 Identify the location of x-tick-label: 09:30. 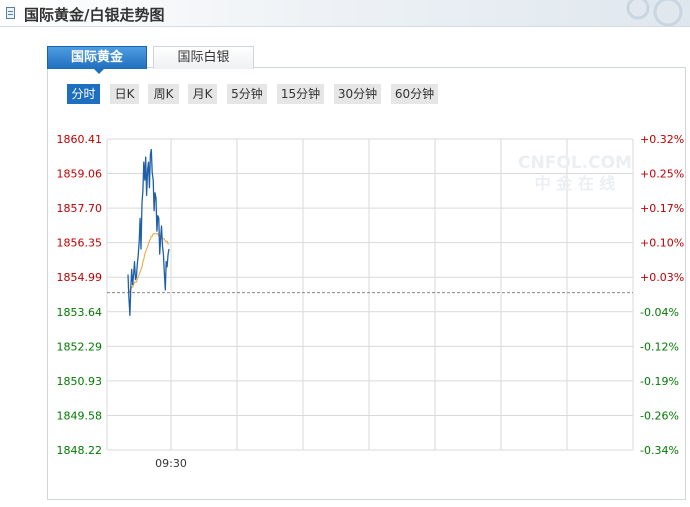
(171, 463).